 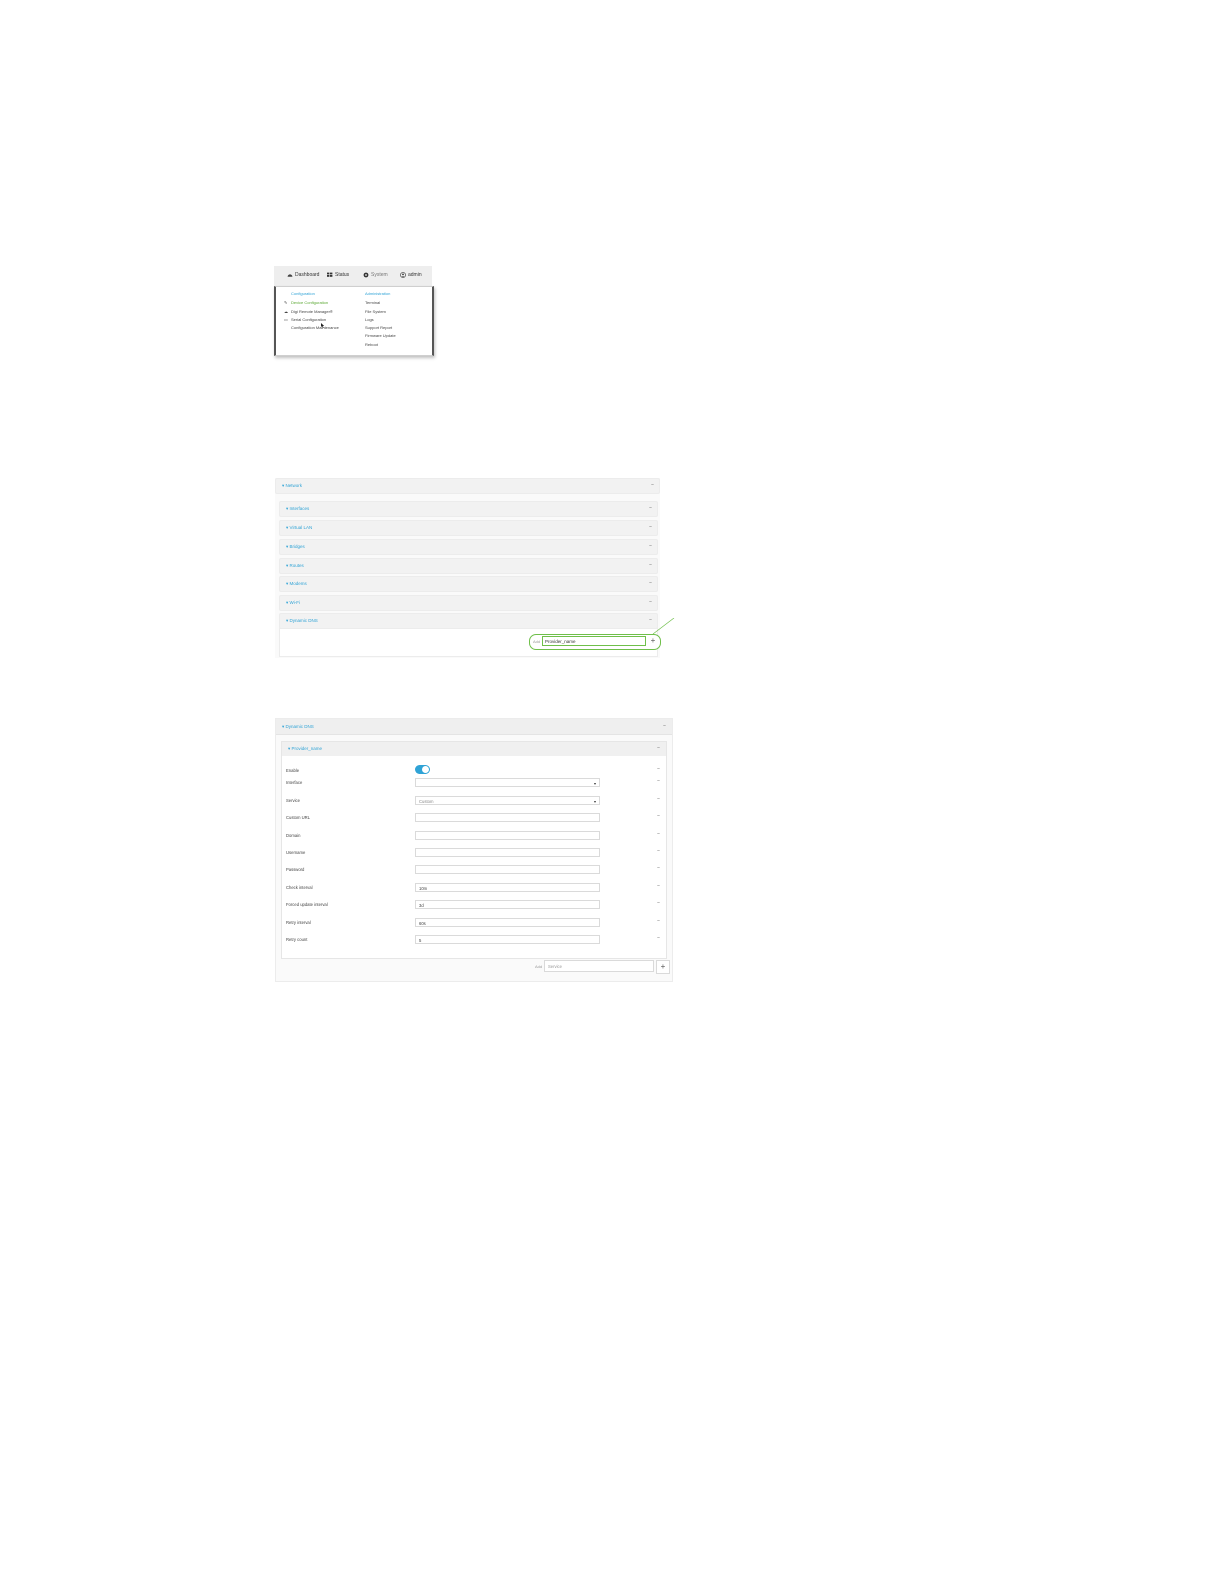 What do you see at coordinates (378, 293) in the screenshot?
I see `administration-header: Administration` at bounding box center [378, 293].